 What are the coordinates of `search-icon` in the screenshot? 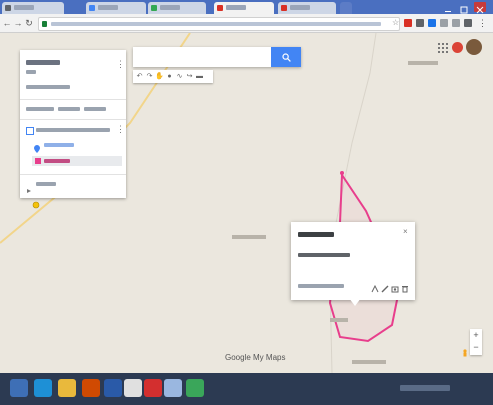 It's located at (286, 57).